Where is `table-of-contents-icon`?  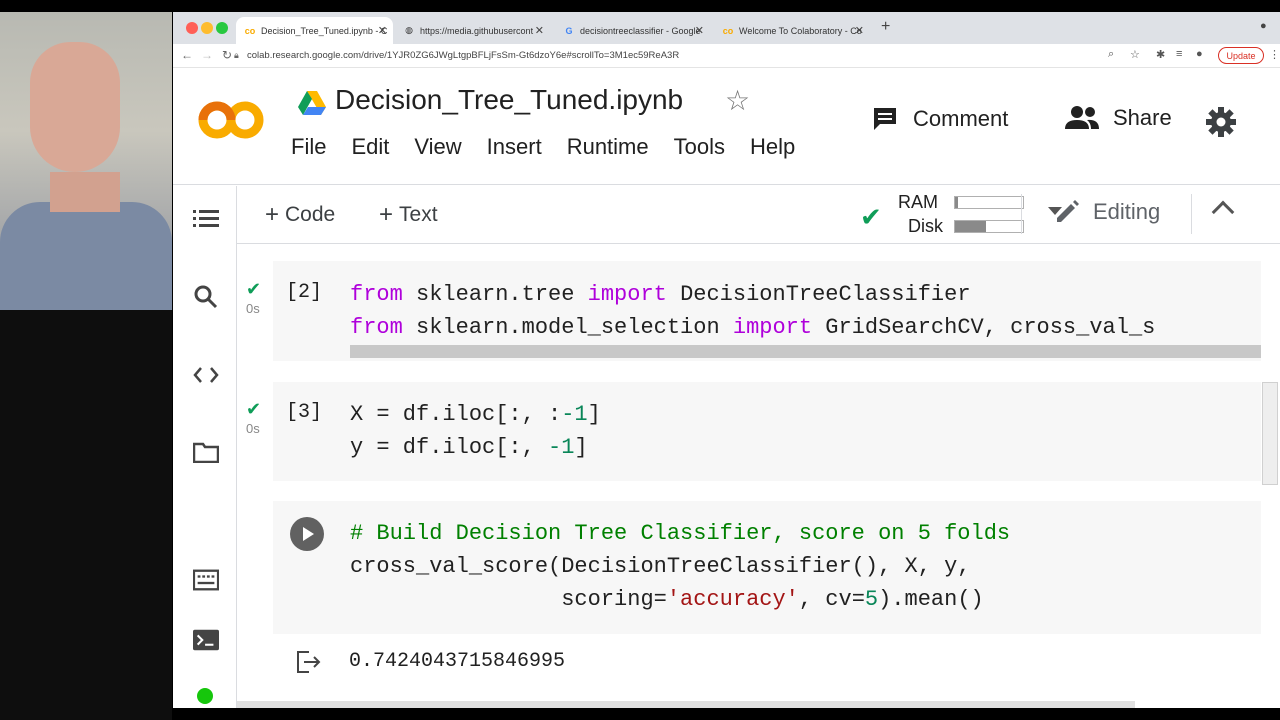 table-of-contents-icon is located at coordinates (206, 219).